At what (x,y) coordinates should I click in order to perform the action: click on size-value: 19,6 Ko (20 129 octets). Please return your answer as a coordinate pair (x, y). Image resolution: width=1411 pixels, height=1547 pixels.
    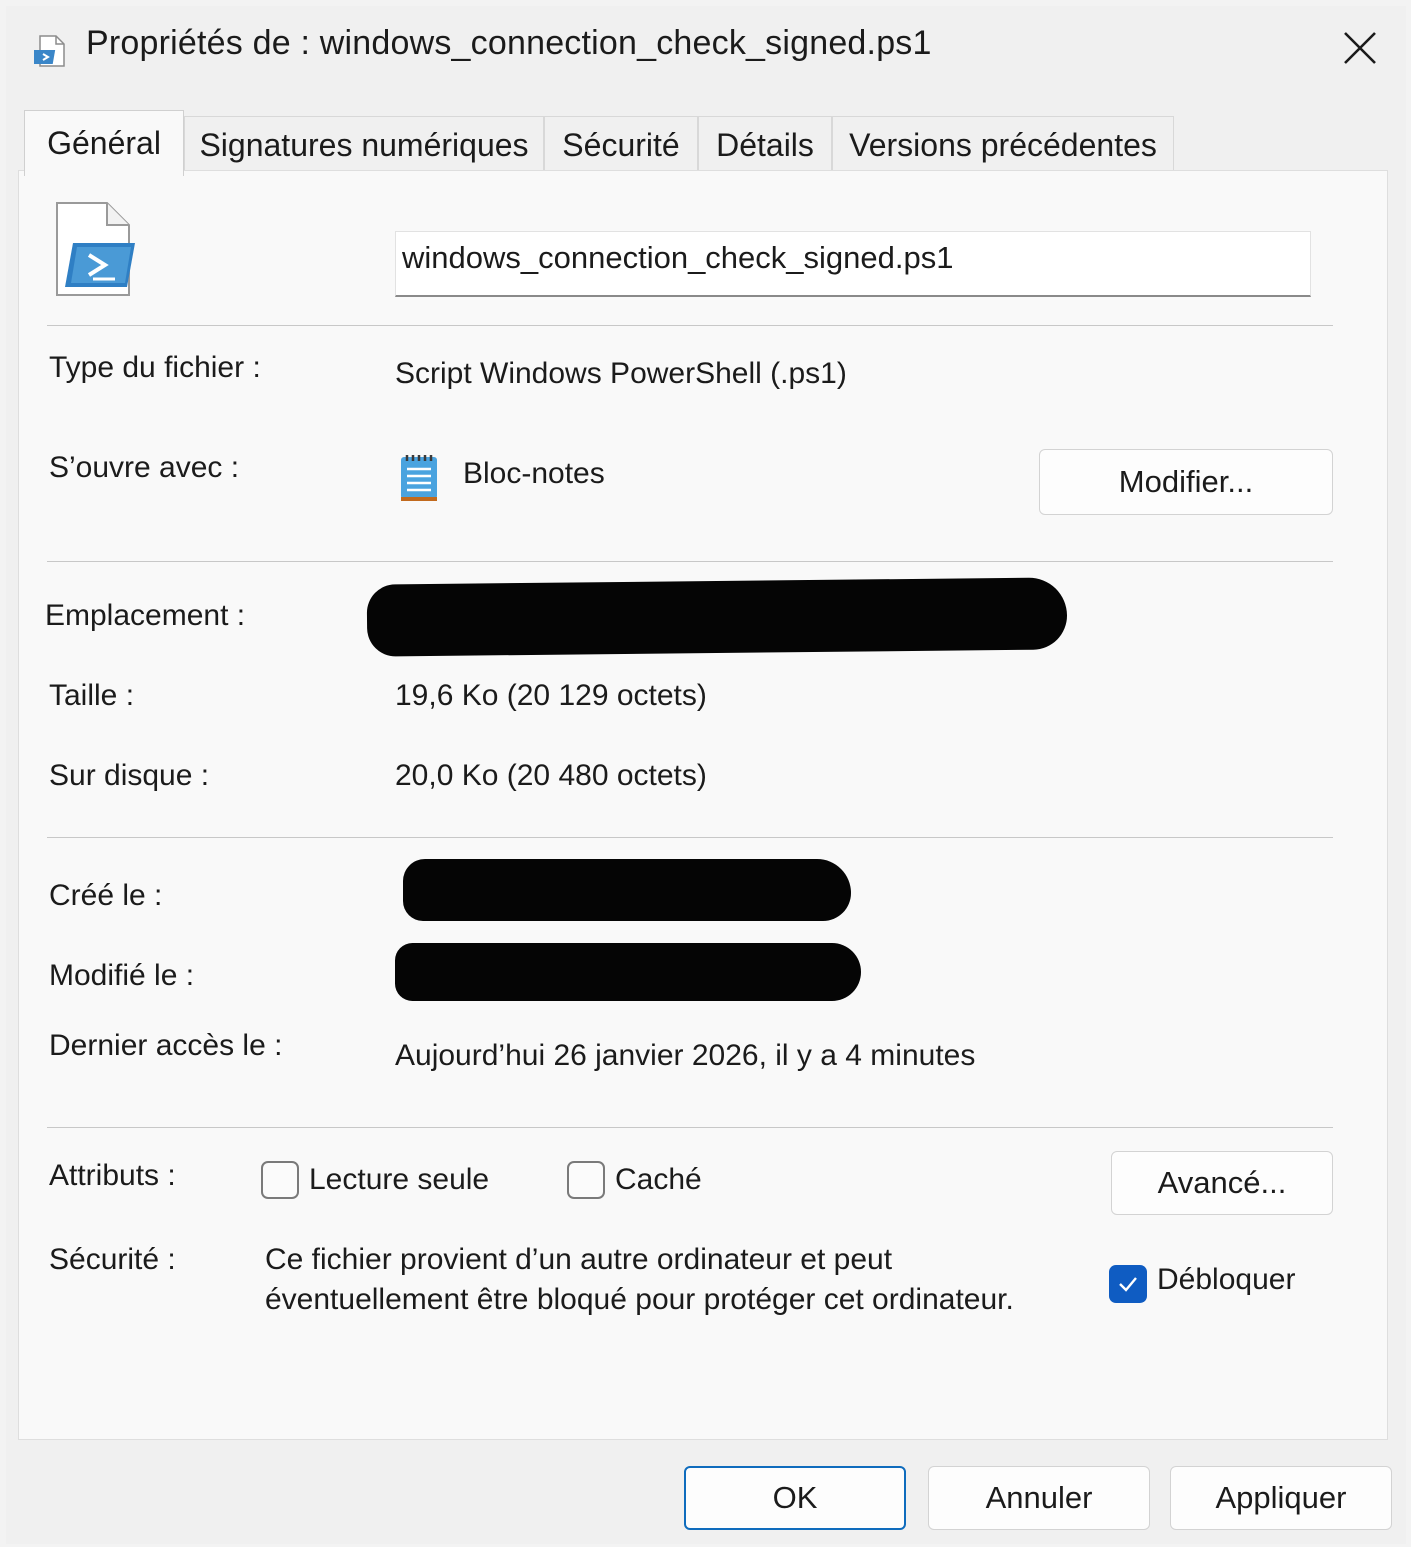
    Looking at the image, I should click on (551, 695).